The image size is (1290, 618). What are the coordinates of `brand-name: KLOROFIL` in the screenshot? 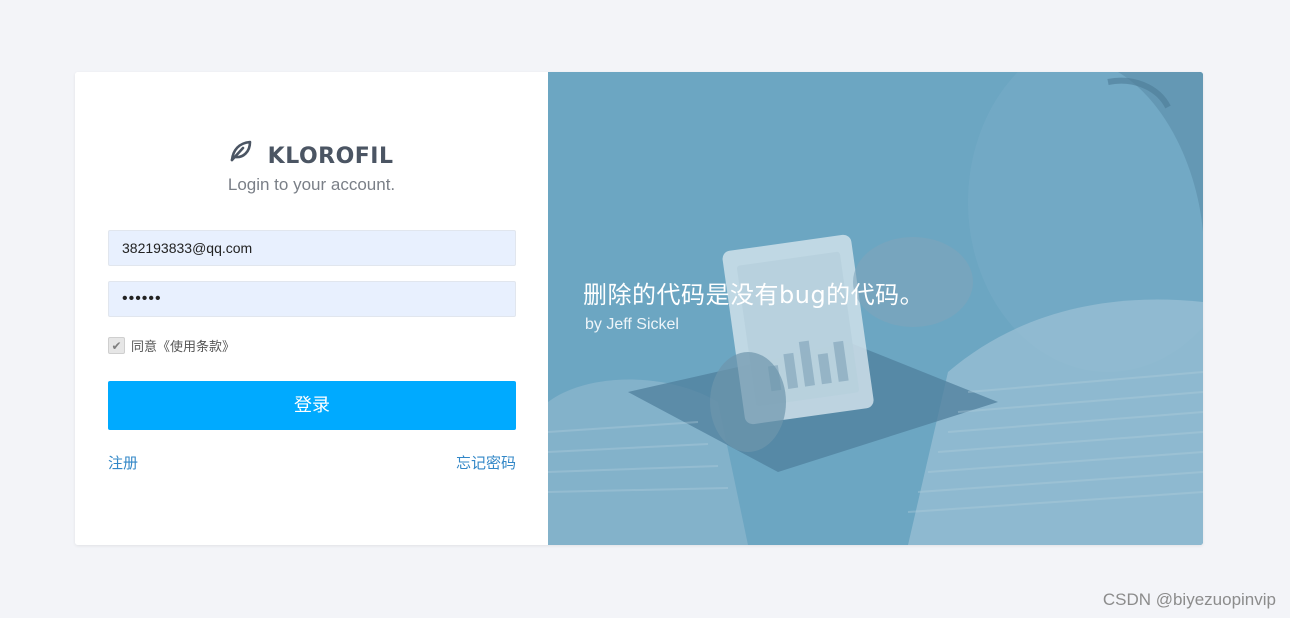 It's located at (330, 156).